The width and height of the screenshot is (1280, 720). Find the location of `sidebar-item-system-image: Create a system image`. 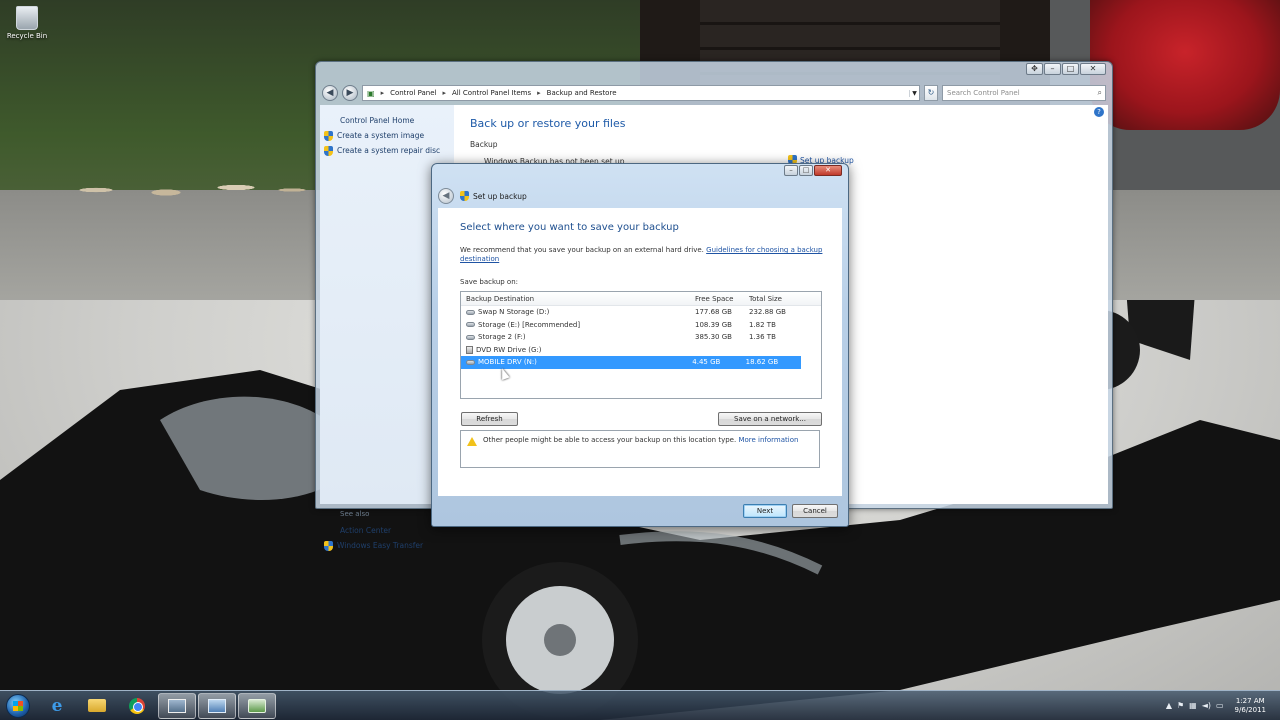

sidebar-item-system-image: Create a system image is located at coordinates (389, 135).